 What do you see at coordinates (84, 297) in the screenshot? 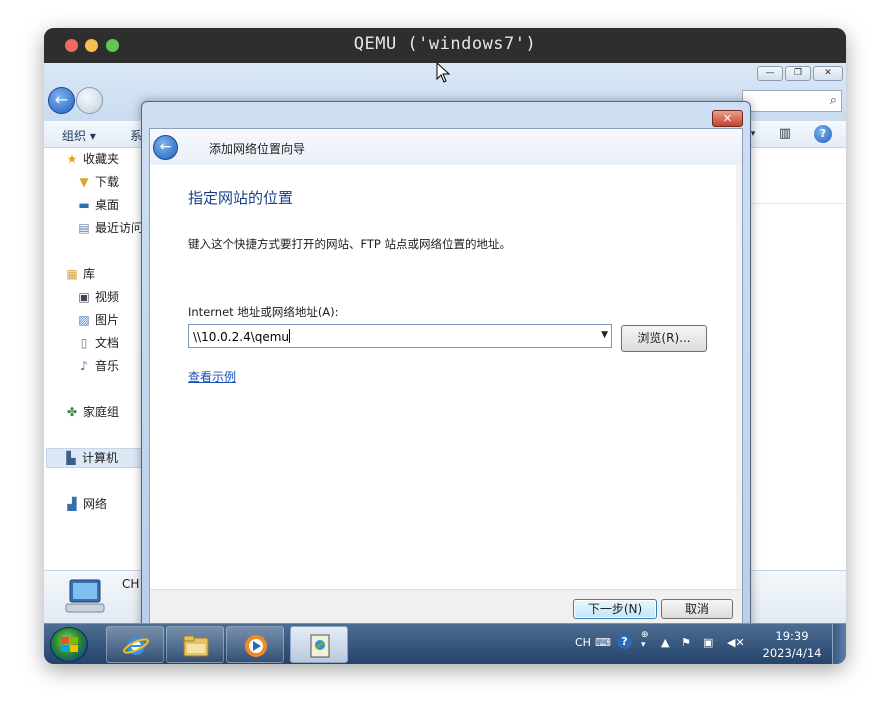
I see `videos-icon: ▣` at bounding box center [84, 297].